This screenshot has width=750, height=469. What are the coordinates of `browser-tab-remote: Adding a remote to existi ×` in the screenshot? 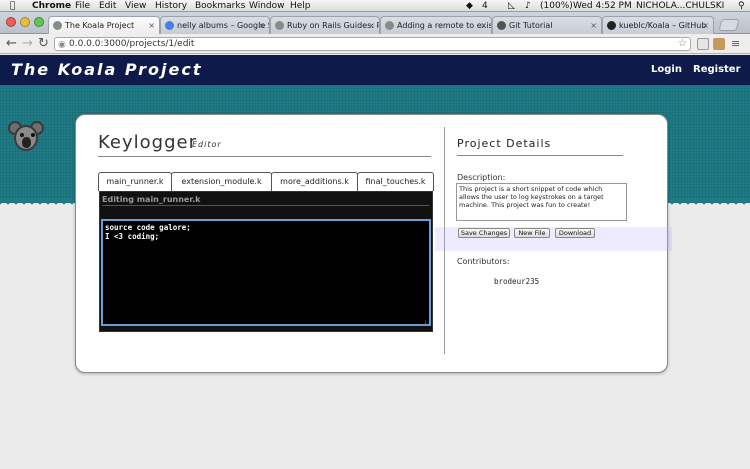 It's located at (436, 25).